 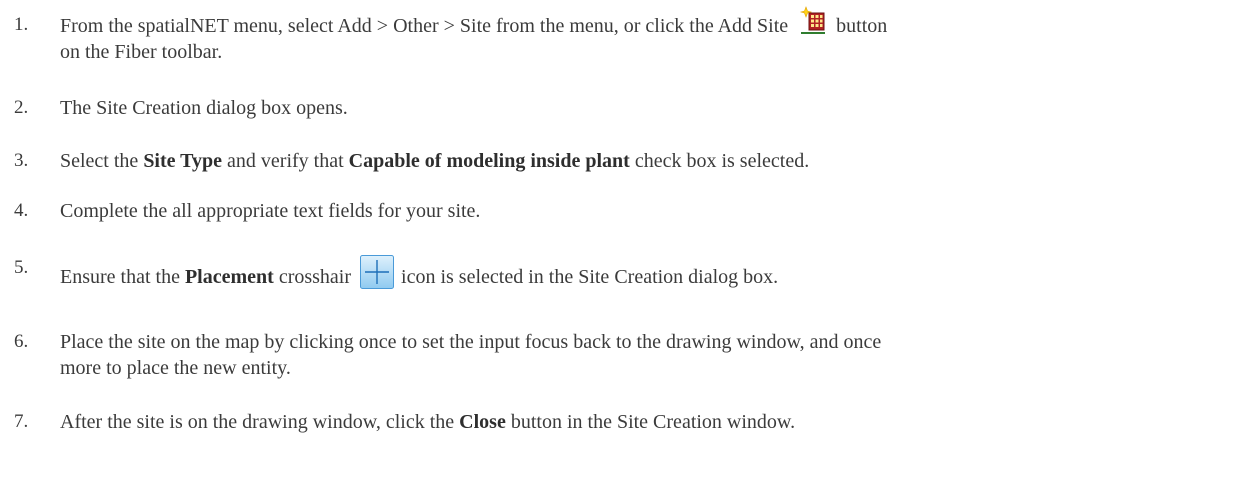 What do you see at coordinates (99, 161) in the screenshot?
I see `step-text-part: Select the` at bounding box center [99, 161].